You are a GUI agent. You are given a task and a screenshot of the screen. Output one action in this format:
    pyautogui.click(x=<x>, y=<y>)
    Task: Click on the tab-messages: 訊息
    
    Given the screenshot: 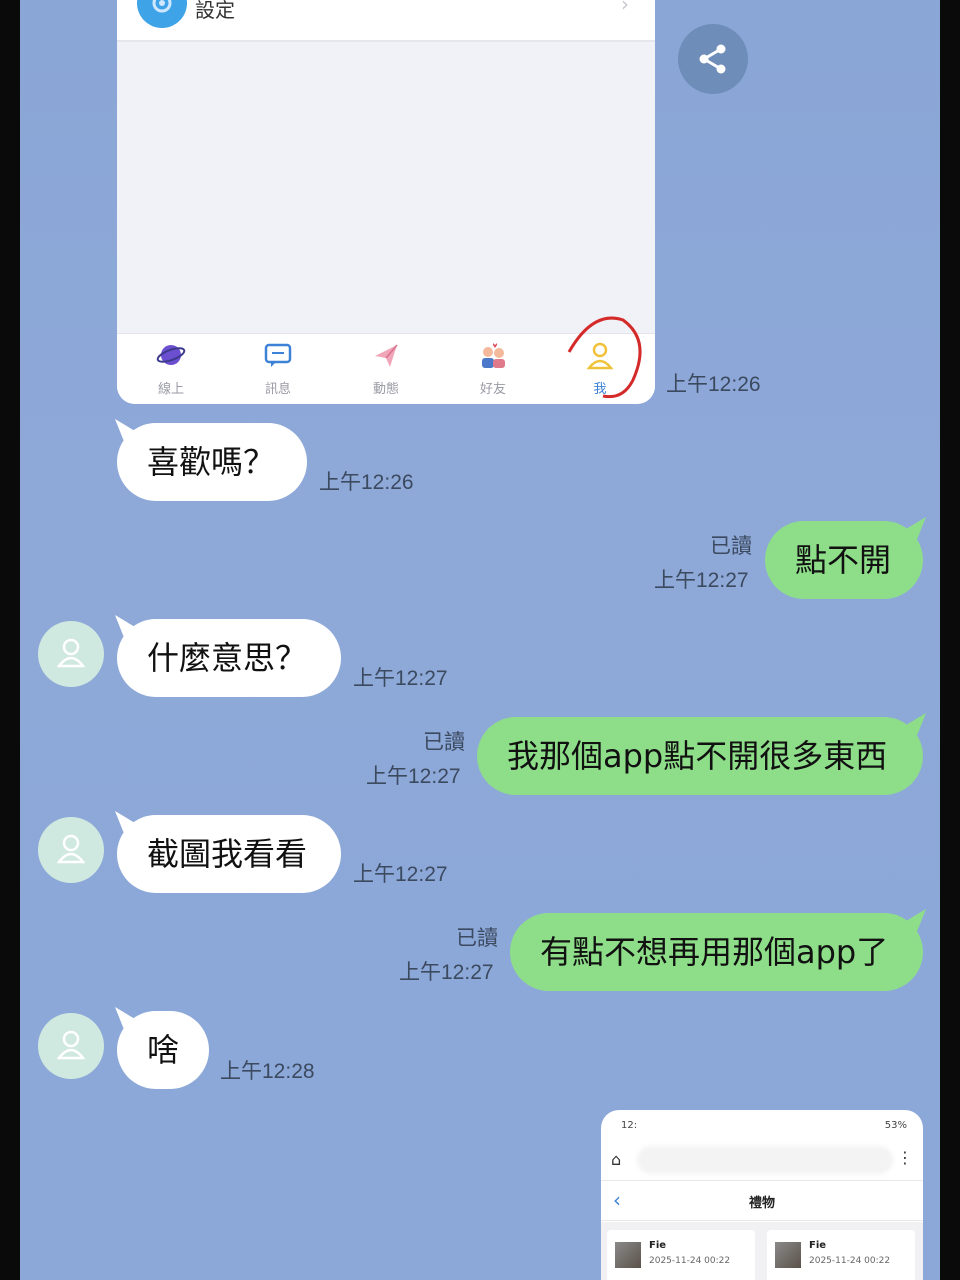 What is the action you would take?
    pyautogui.click(x=278, y=368)
    